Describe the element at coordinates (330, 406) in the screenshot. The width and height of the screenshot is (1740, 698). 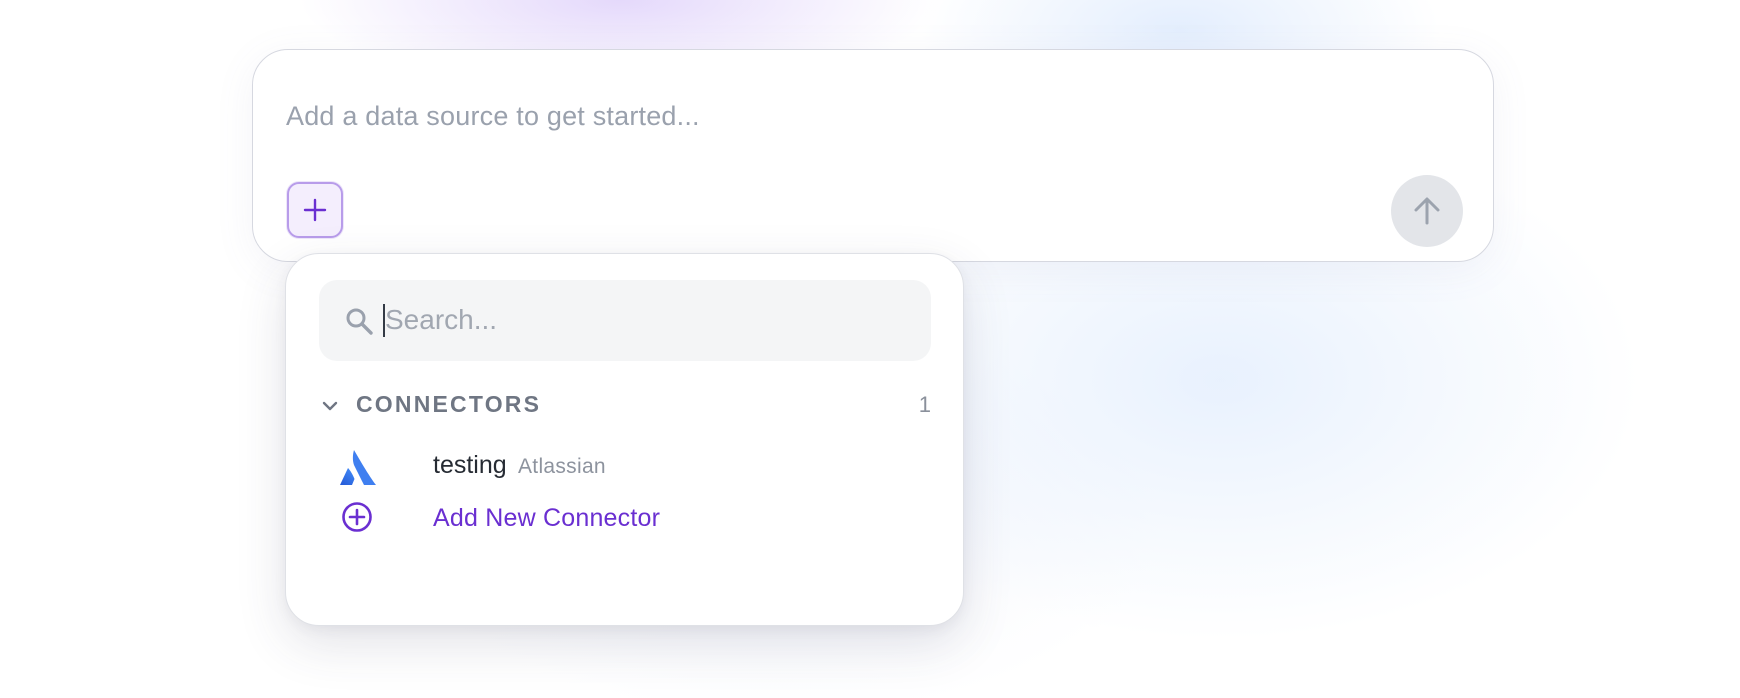
I see `chevron-down-icon` at that location.